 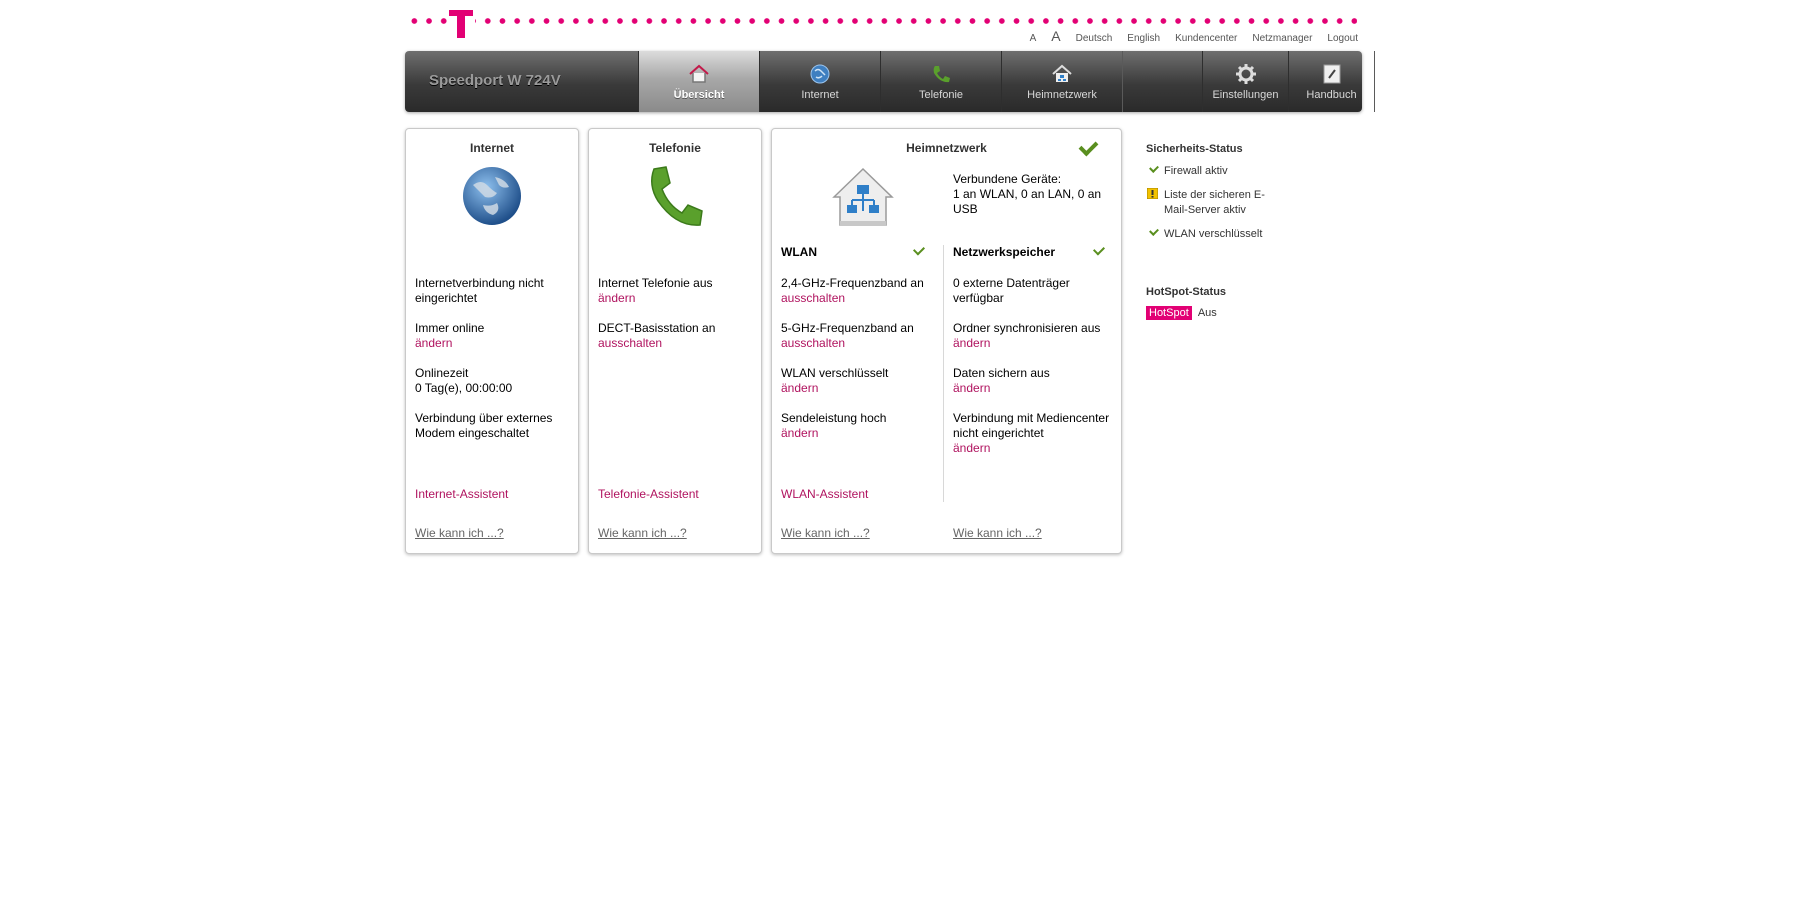 I want to click on mailserver-status: Liste der sicheren E-Mail-Server aktiv, so click(x=1215, y=202).